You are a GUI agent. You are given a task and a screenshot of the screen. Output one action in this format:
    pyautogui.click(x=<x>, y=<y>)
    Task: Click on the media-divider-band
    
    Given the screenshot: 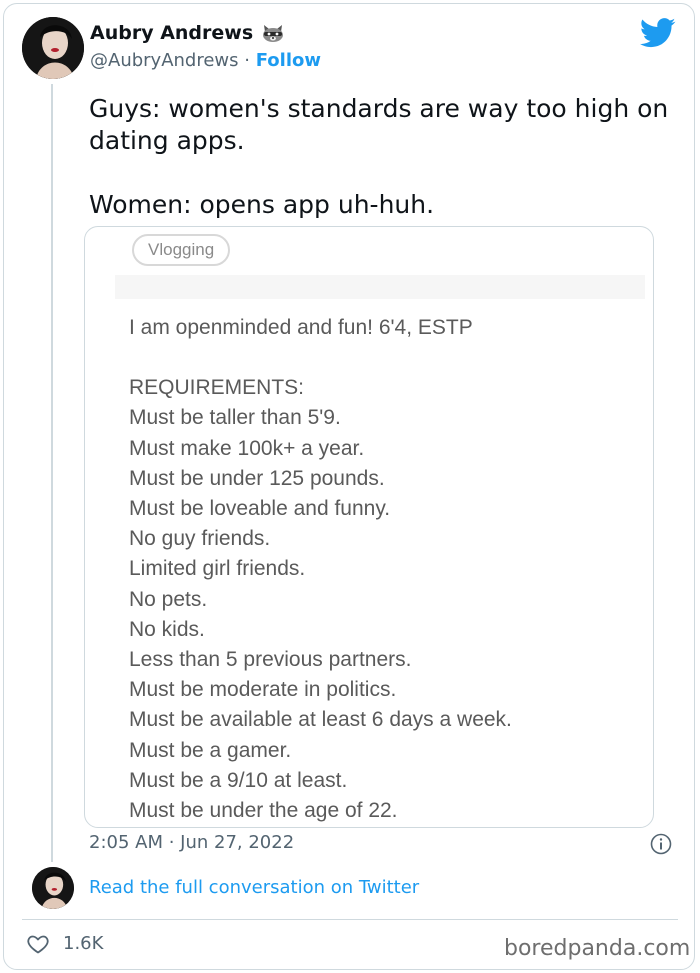 What is the action you would take?
    pyautogui.click(x=380, y=287)
    